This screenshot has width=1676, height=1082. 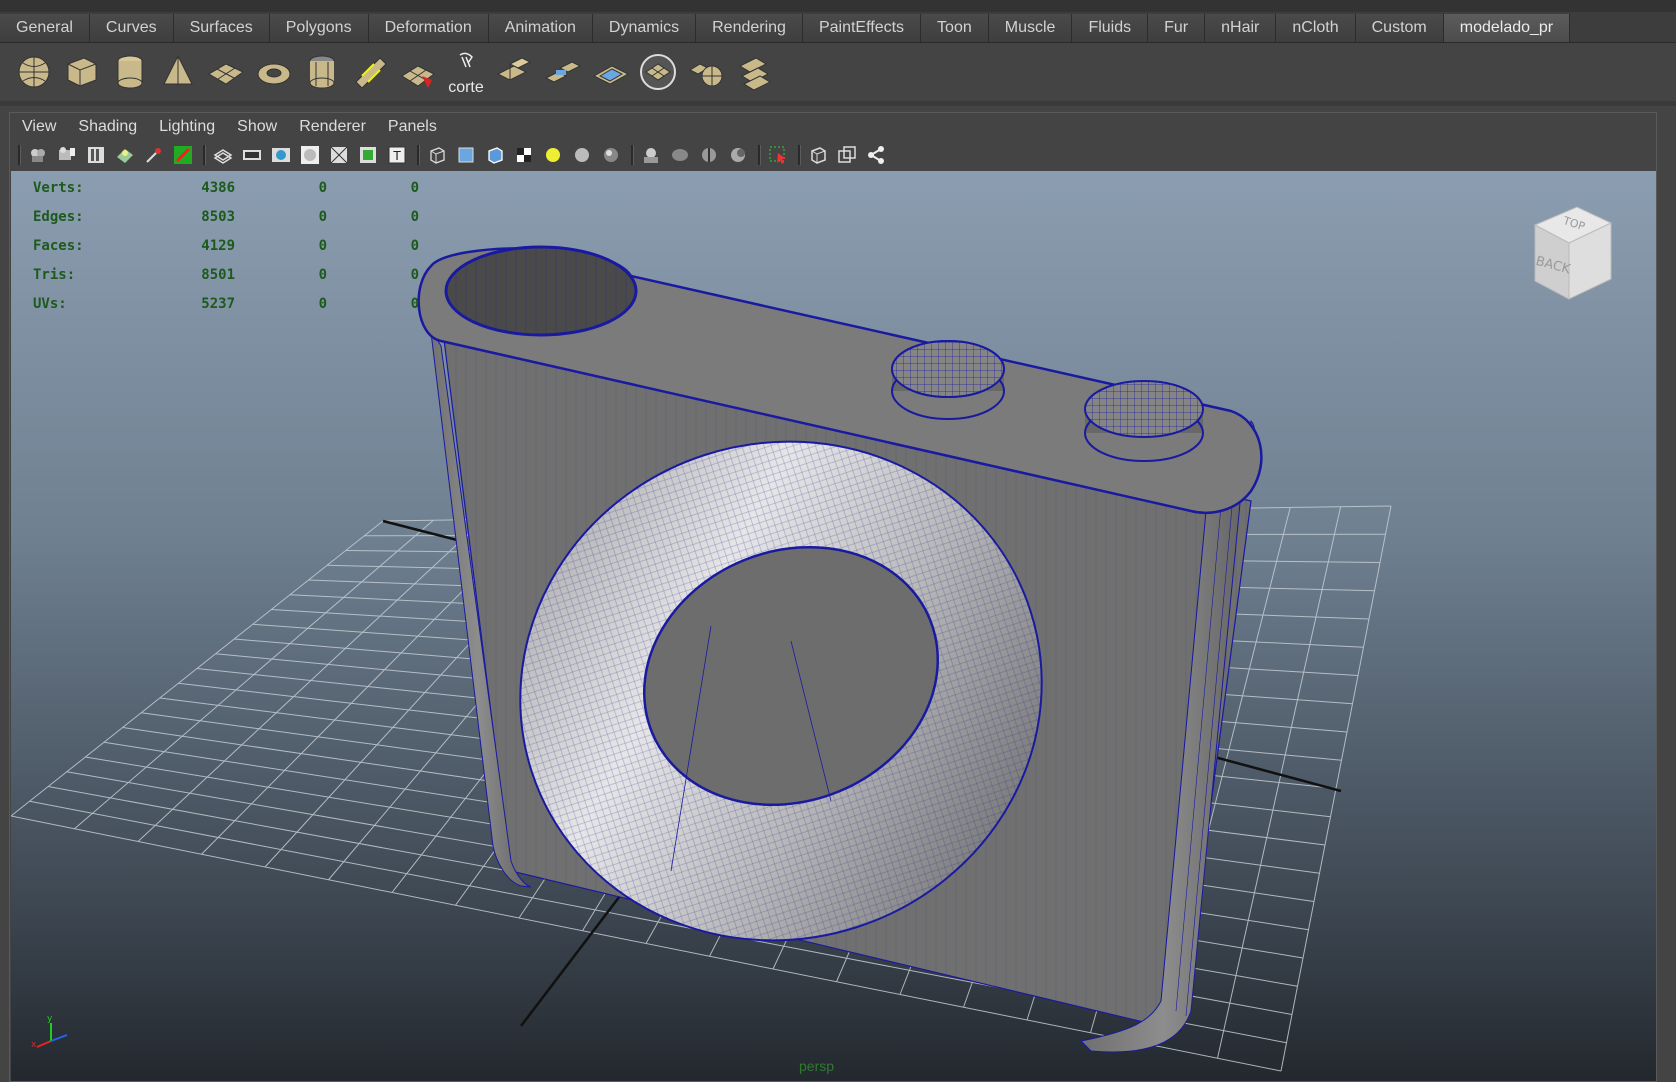 I want to click on shelf-tab-nhair: nHair, so click(x=1241, y=28).